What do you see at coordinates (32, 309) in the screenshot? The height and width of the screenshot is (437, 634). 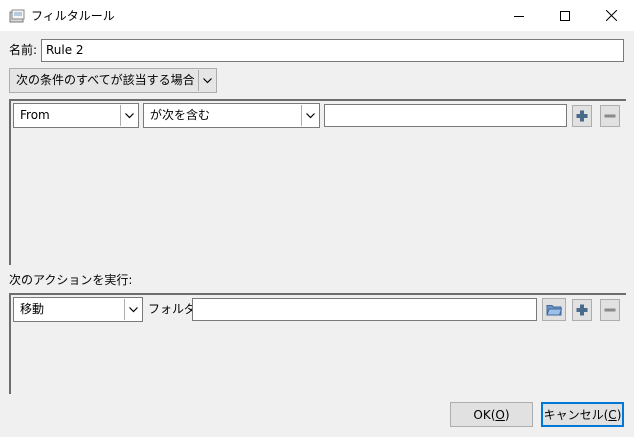 I see `action-type-value: 移動` at bounding box center [32, 309].